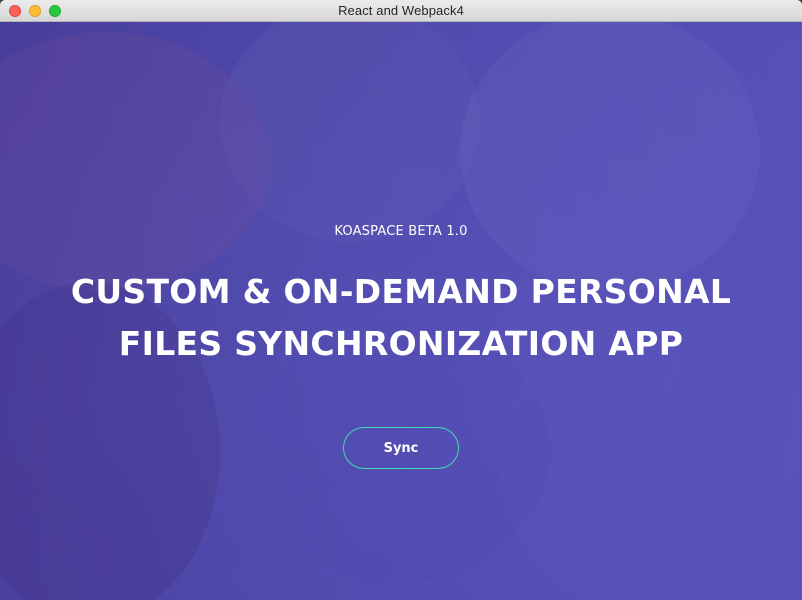 The image size is (802, 600). Describe the element at coordinates (35, 11) in the screenshot. I see `minimize-icon` at that location.